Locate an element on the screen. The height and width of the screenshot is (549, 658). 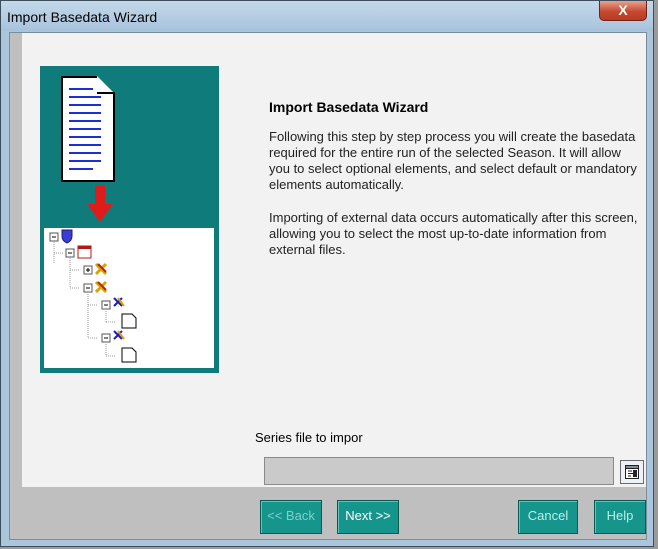
red-arrow-down-icon is located at coordinates (100, 204).